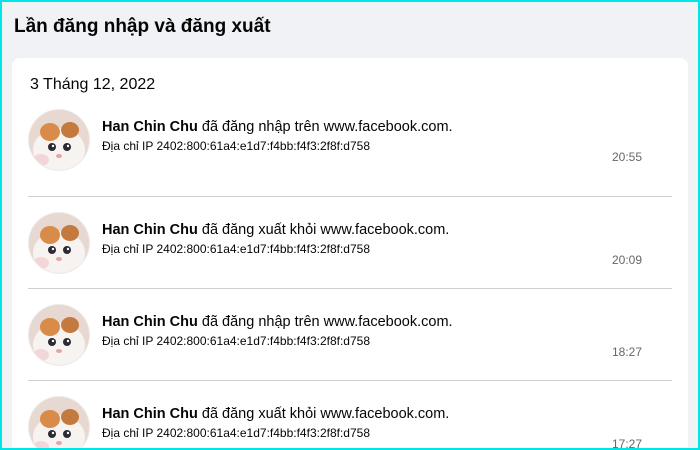  I want to click on entry-time: 20:09, so click(626, 260).